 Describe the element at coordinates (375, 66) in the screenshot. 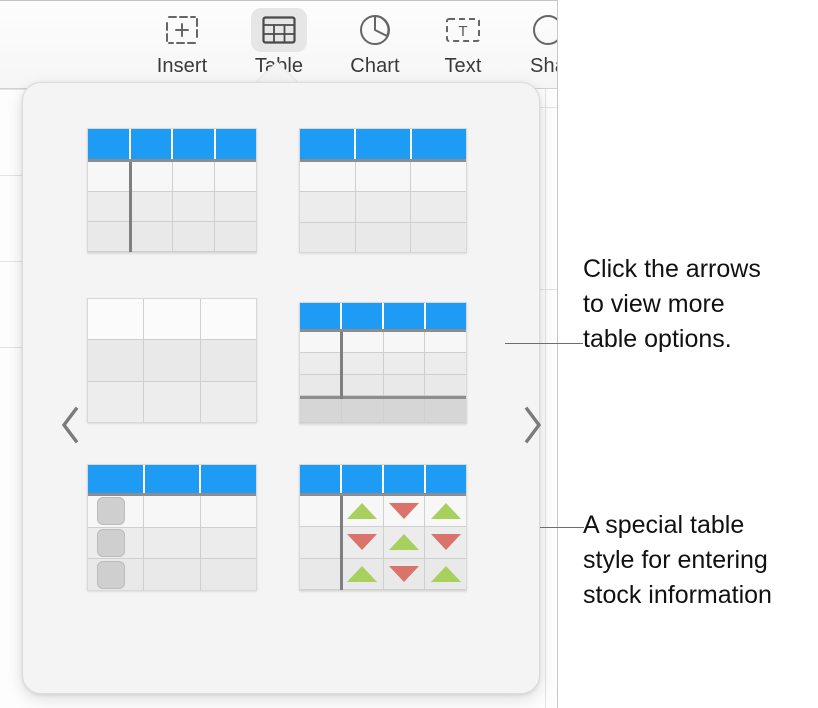

I see `toolbar-label-chart: Chart` at that location.